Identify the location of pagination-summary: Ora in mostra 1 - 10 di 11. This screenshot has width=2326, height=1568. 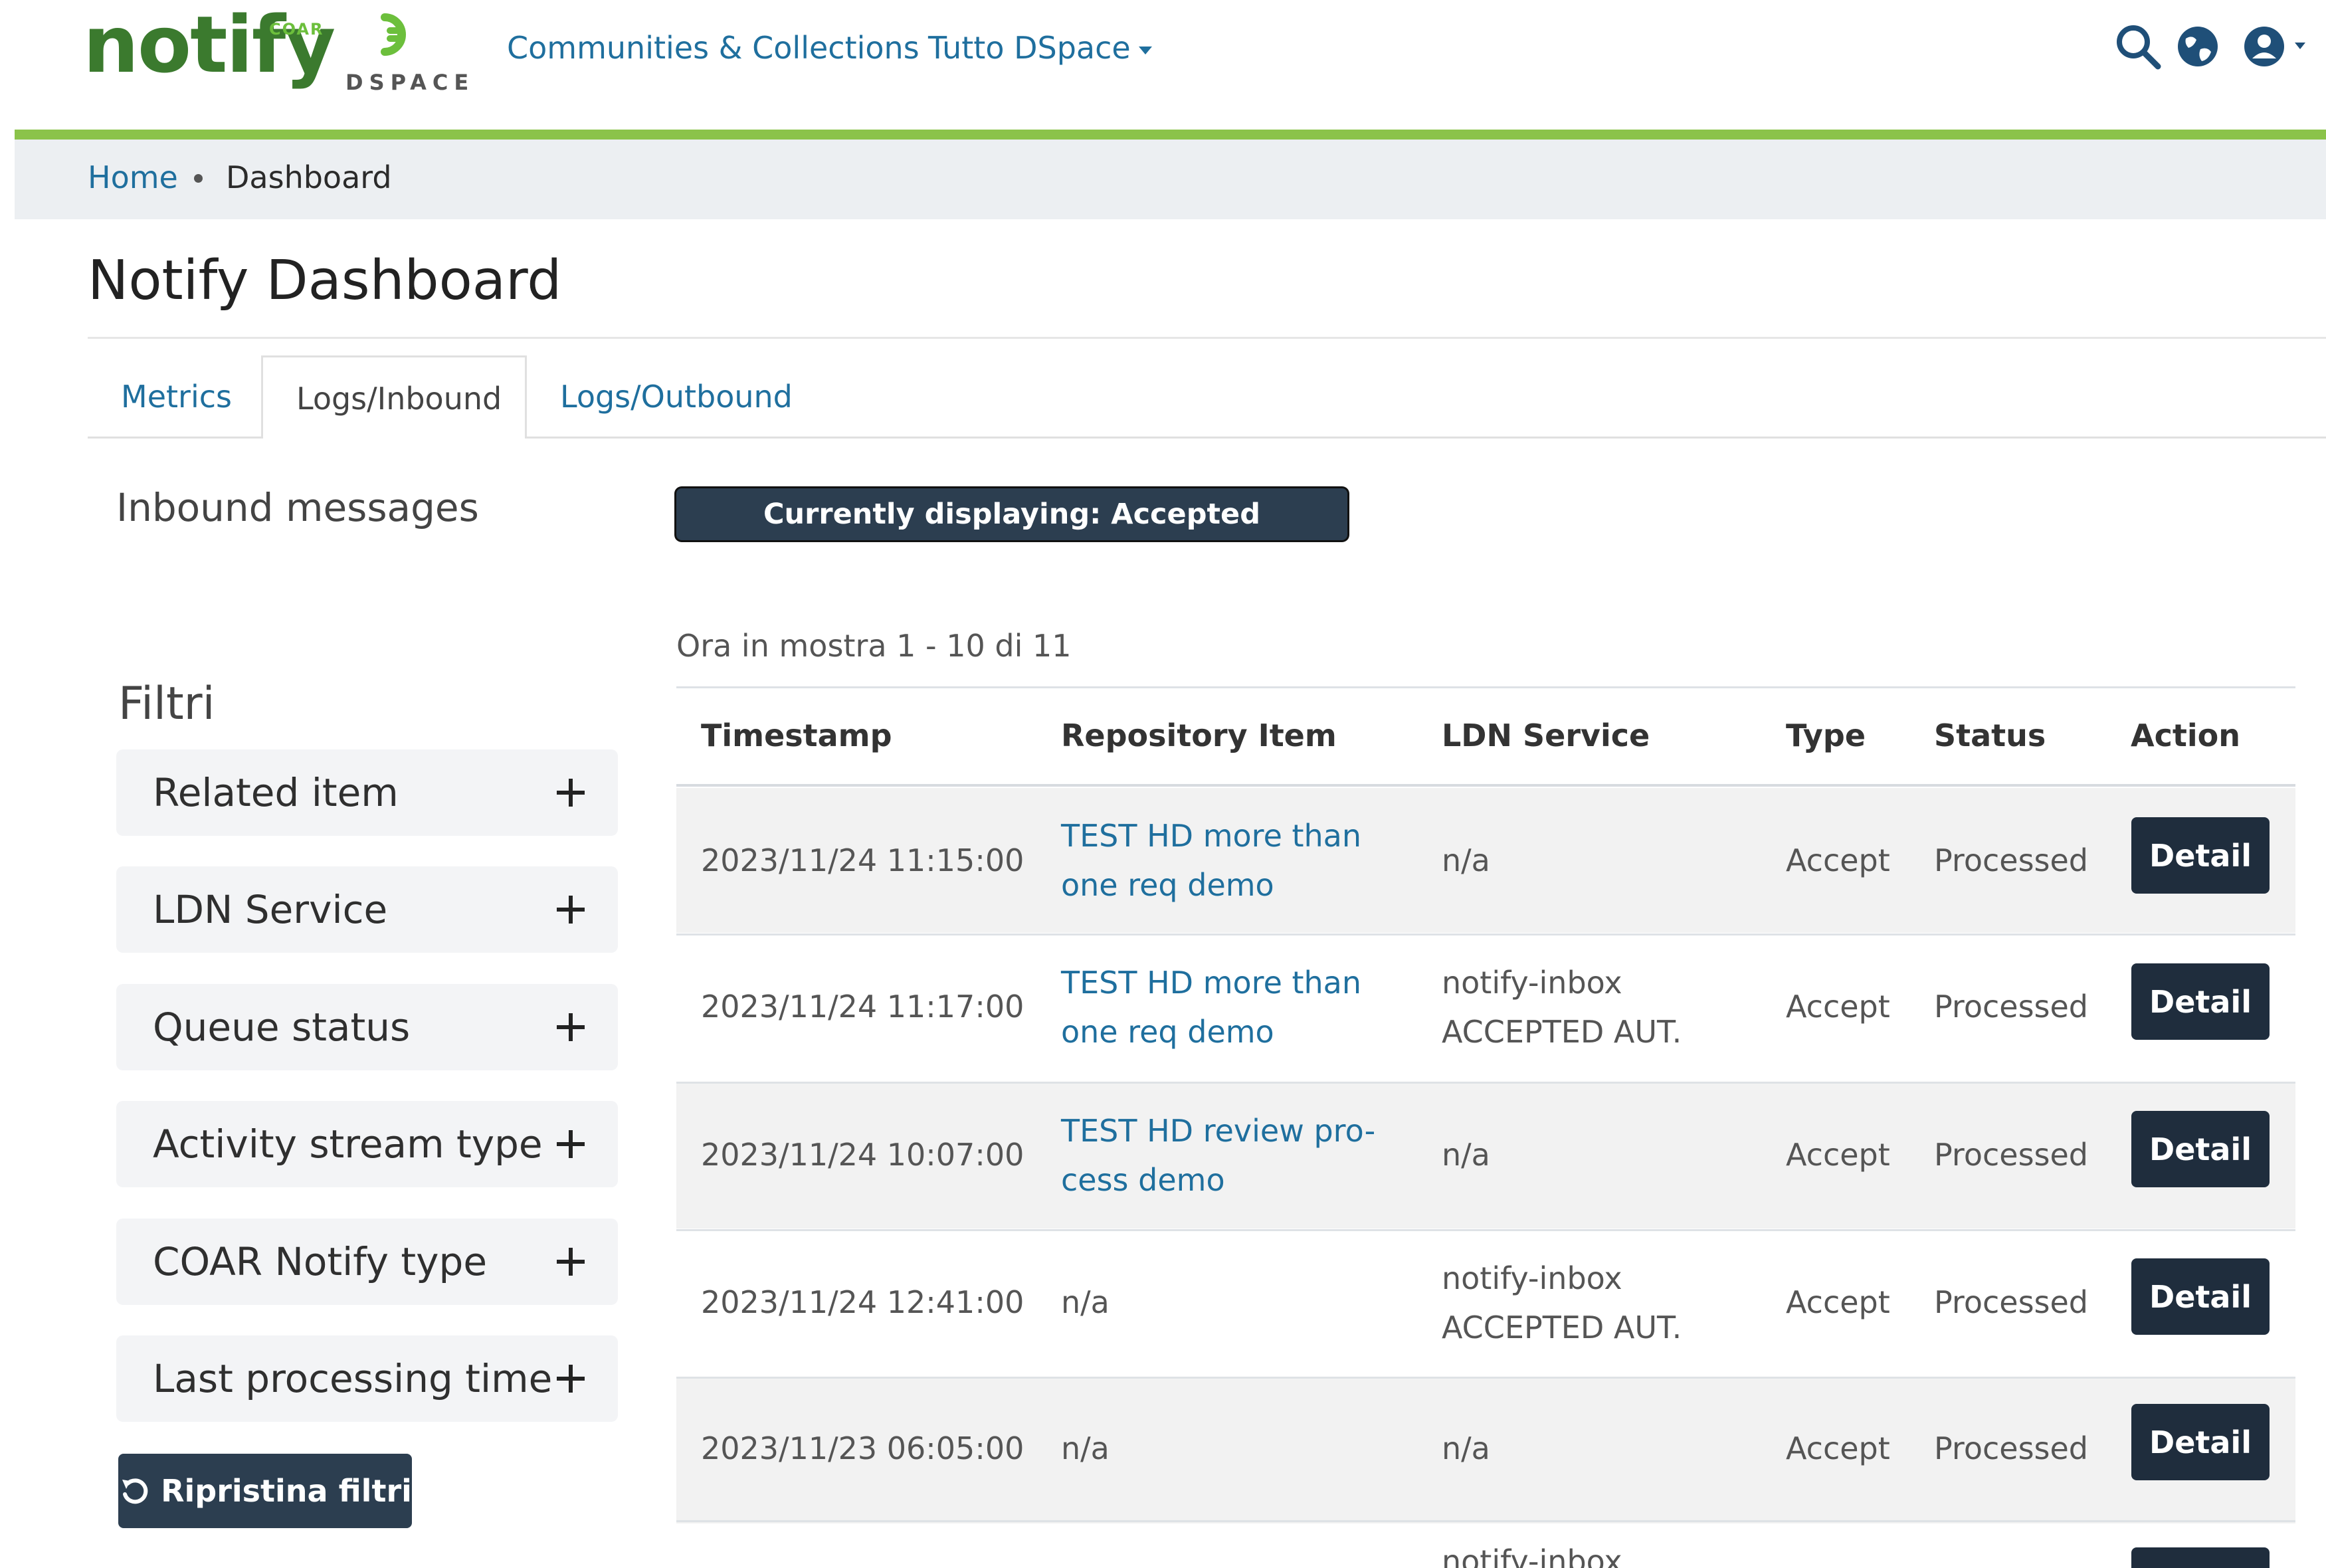
(874, 646).